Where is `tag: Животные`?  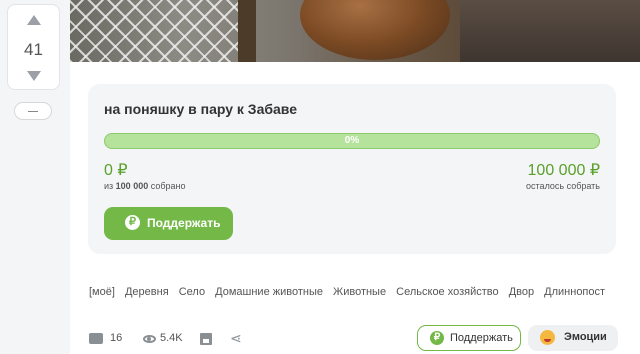 tag: Животные is located at coordinates (359, 292).